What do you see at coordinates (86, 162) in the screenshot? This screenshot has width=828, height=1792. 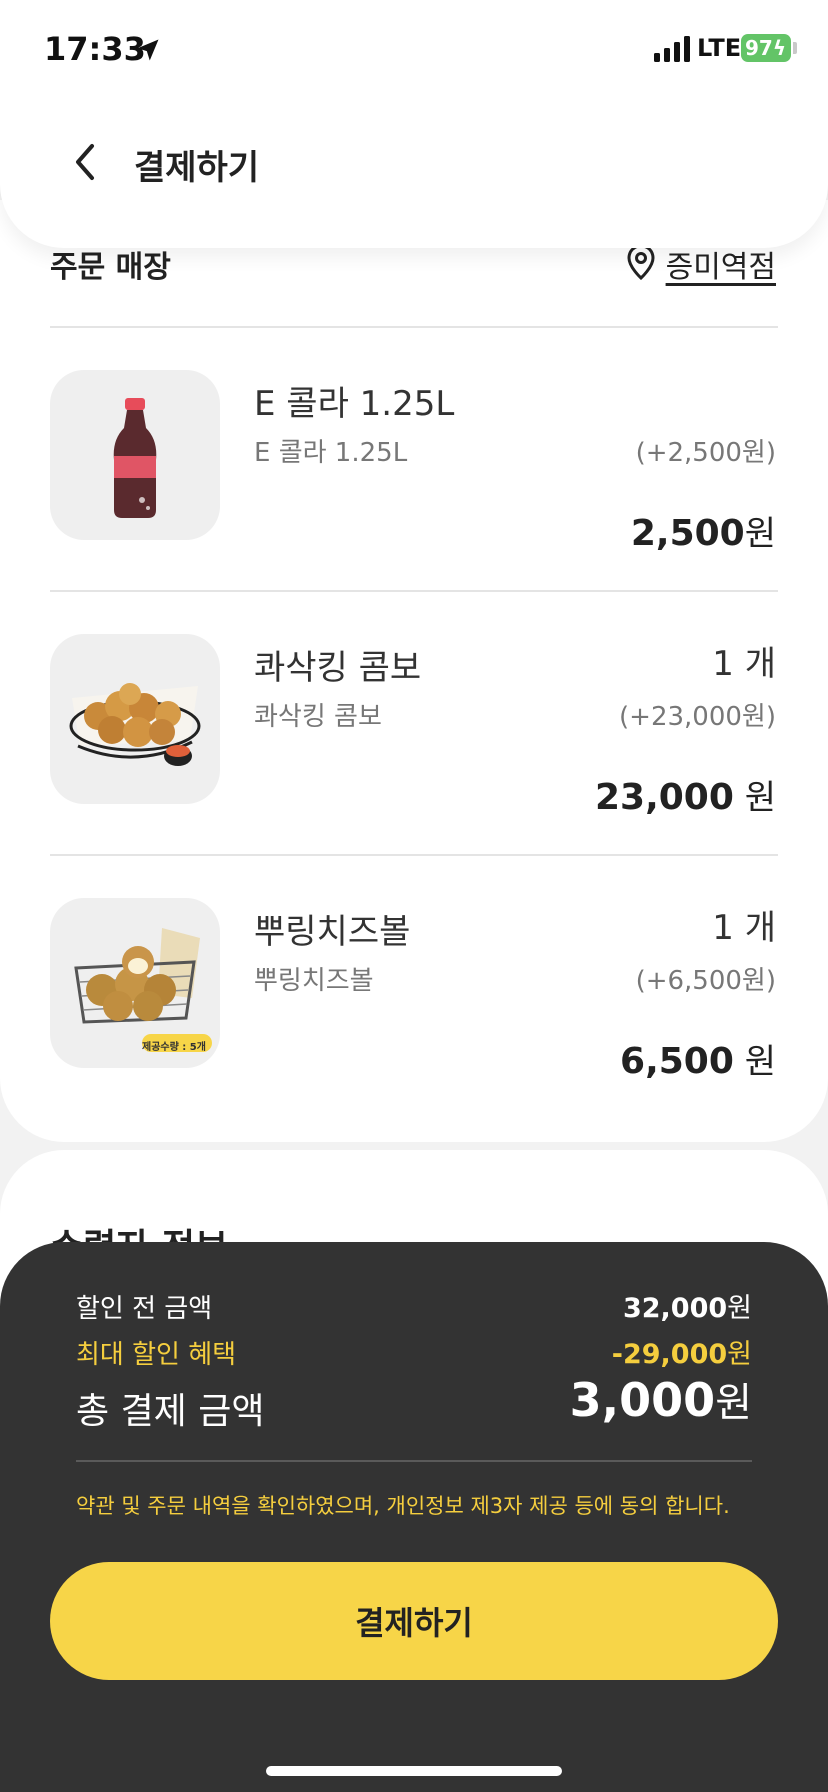 I see `back-chevron-icon` at bounding box center [86, 162].